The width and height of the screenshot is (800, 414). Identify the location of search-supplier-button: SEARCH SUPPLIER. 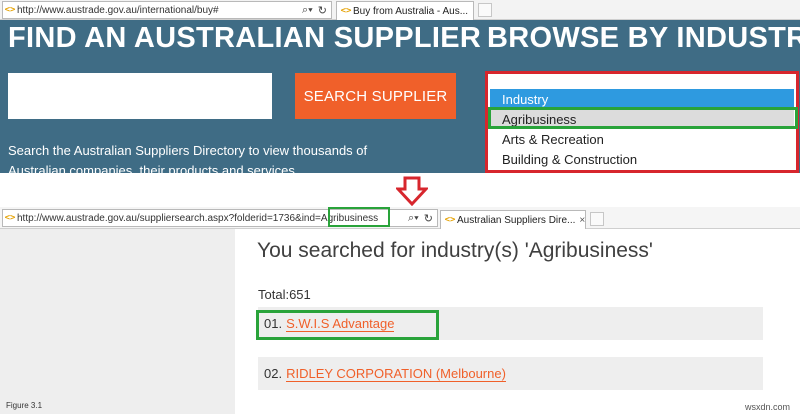
(375, 96).